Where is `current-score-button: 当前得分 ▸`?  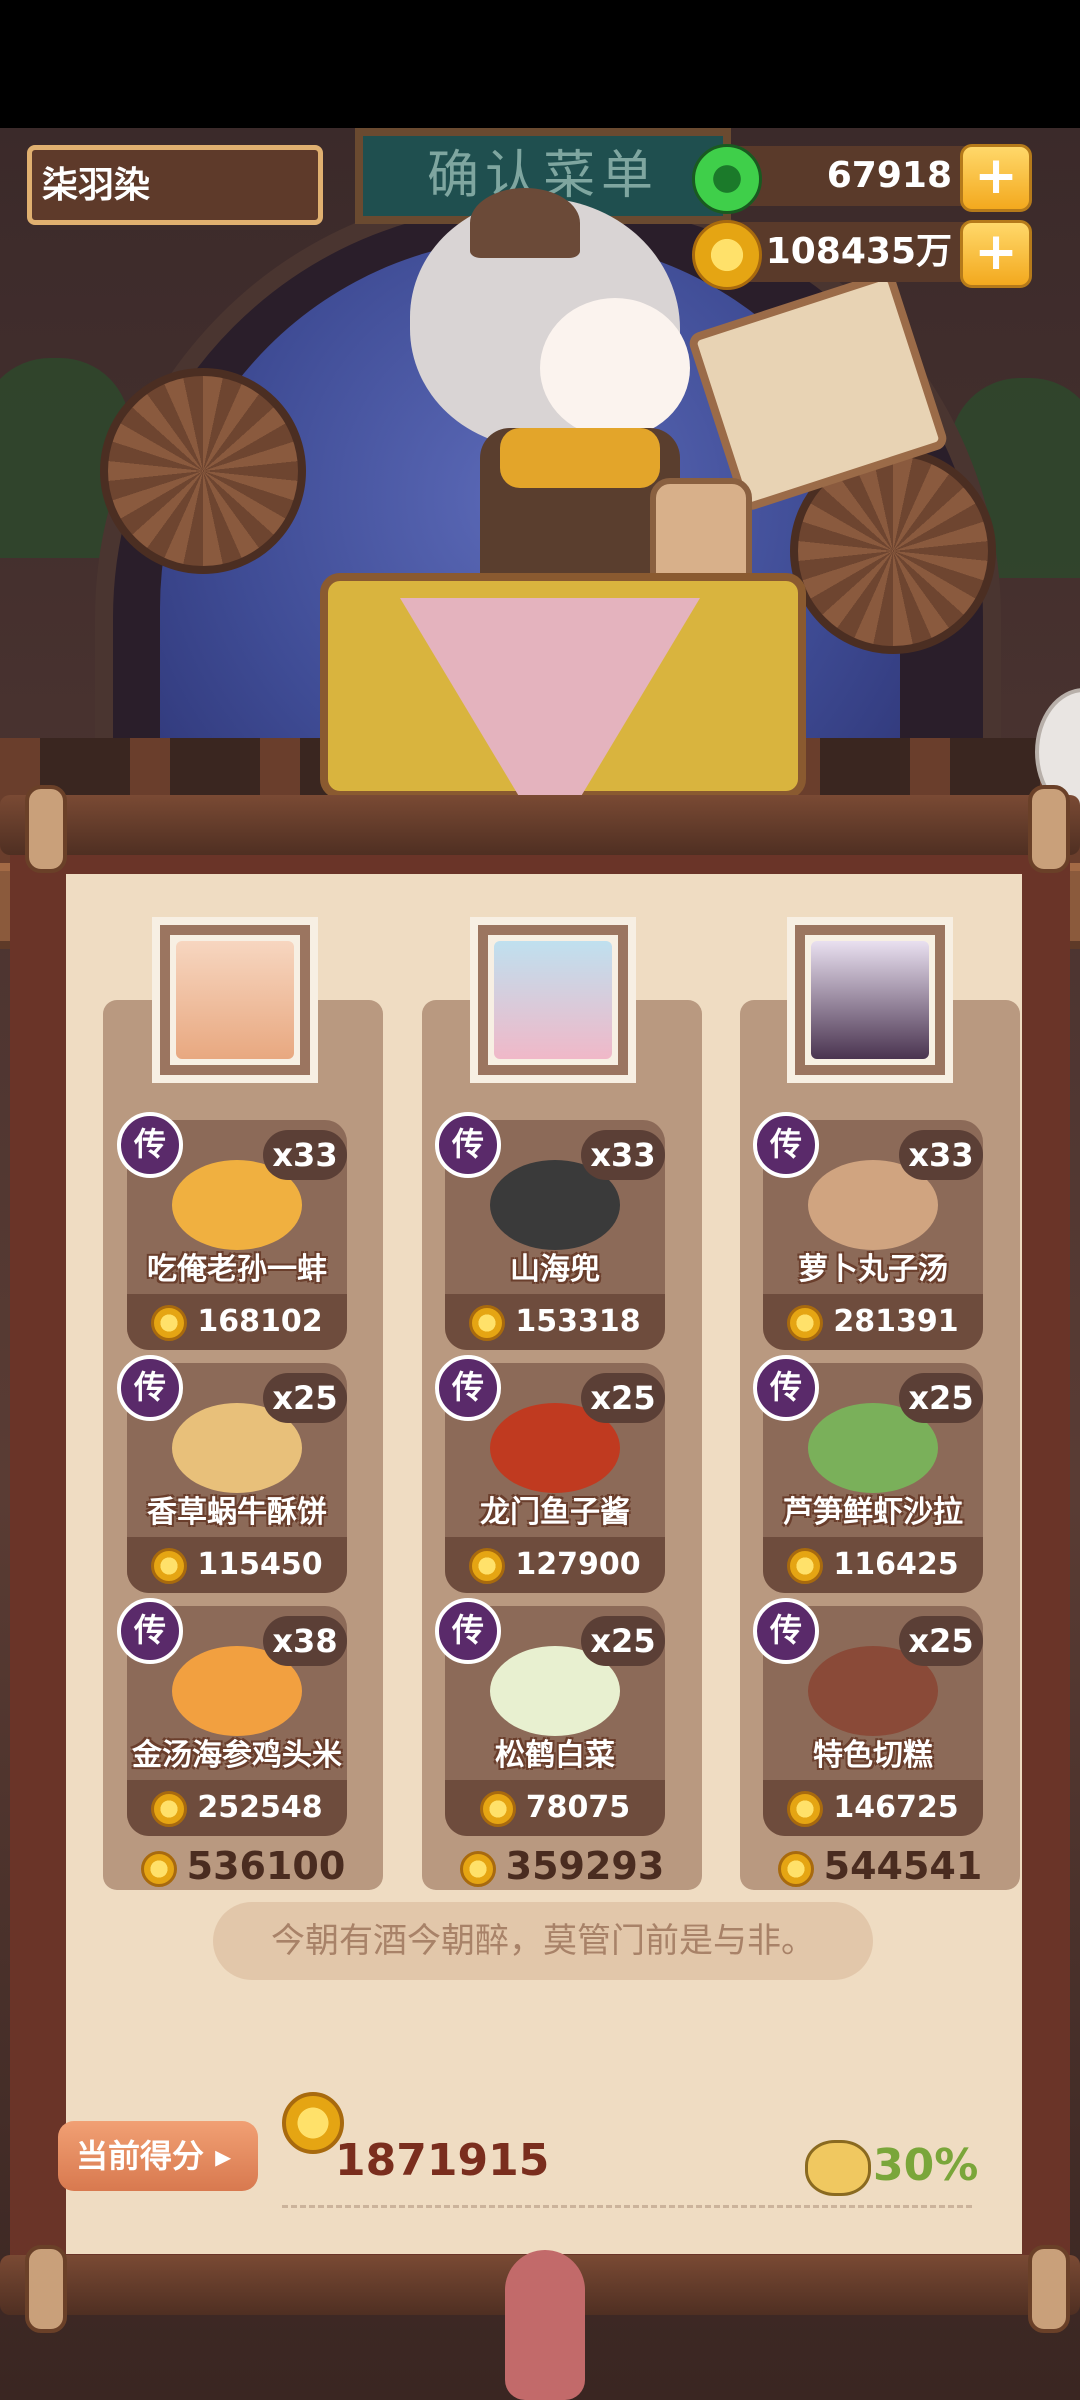
current-score-button: 当前得分 ▸ is located at coordinates (158, 2156).